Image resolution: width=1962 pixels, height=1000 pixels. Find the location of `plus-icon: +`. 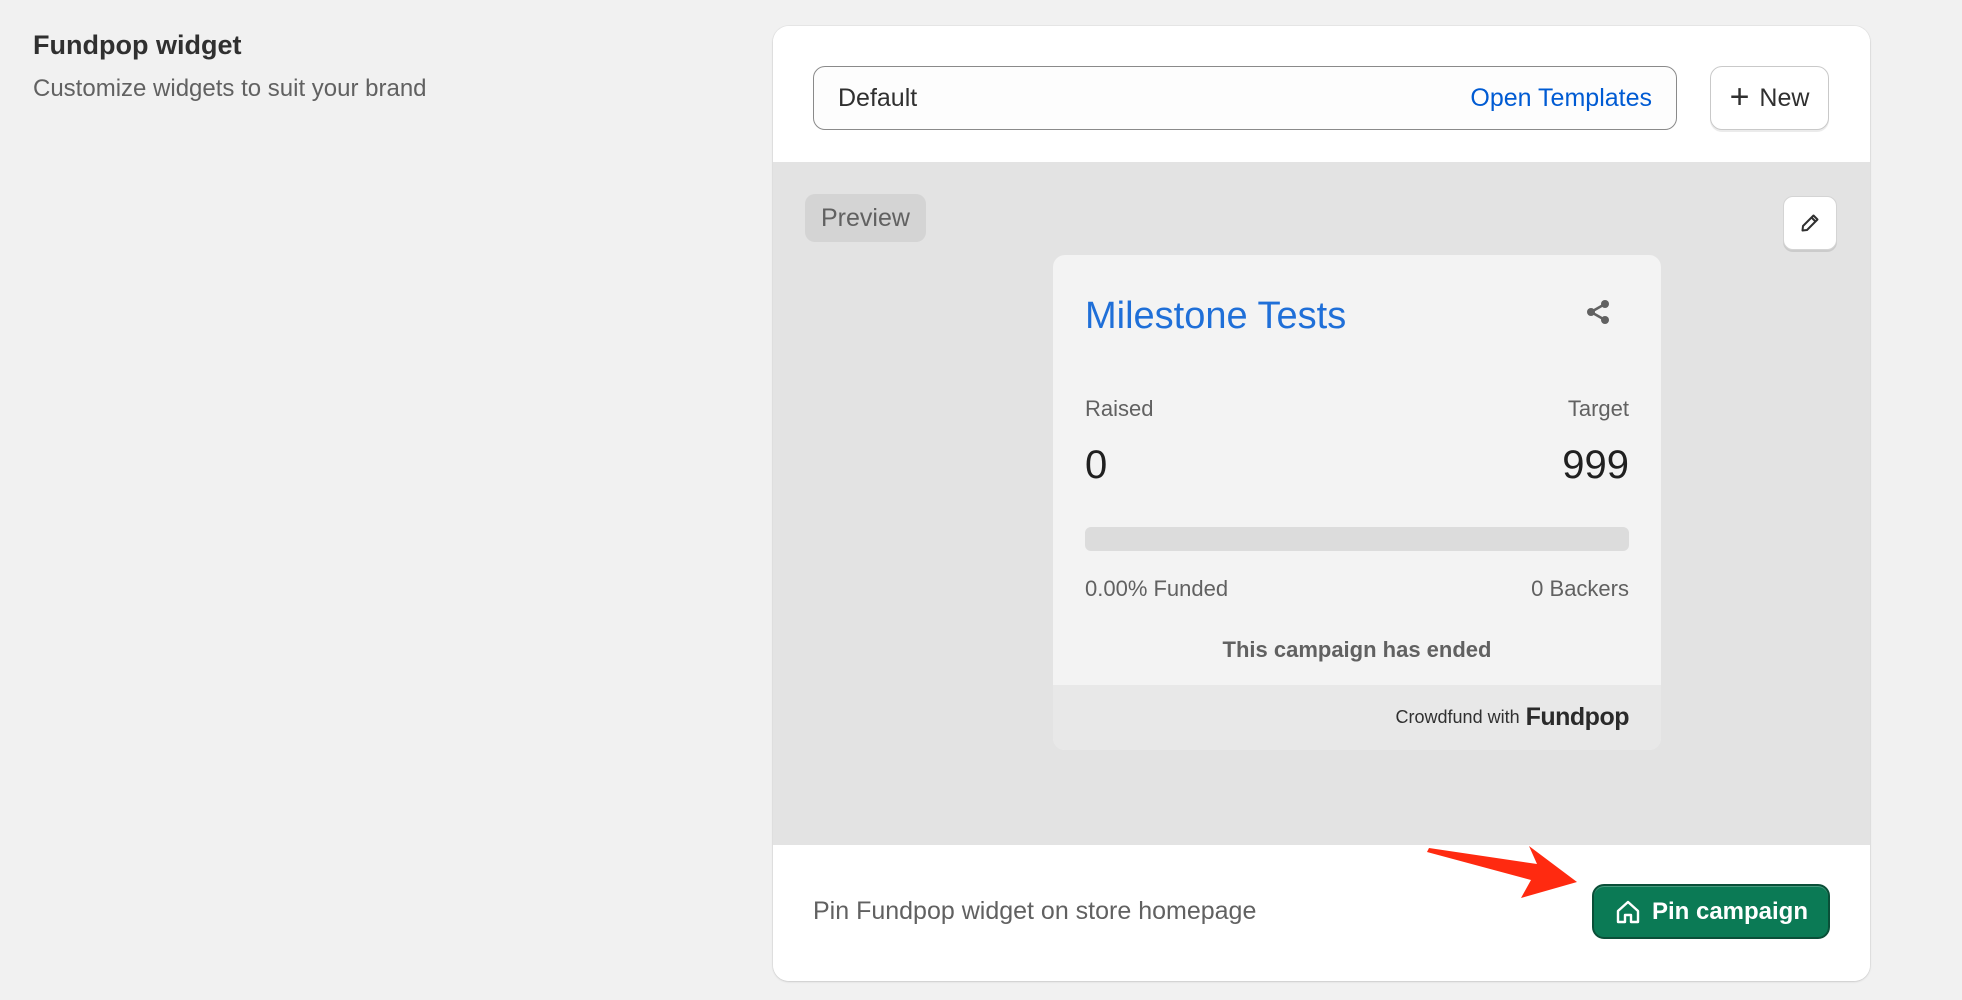

plus-icon: + is located at coordinates (1739, 96).